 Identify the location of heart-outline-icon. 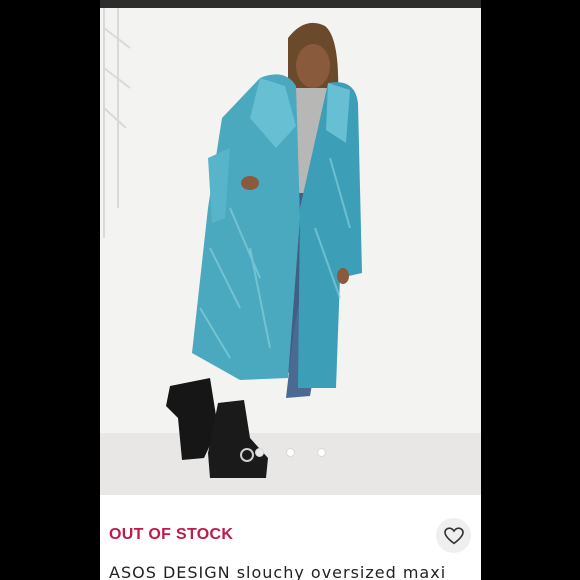
(453, 535).